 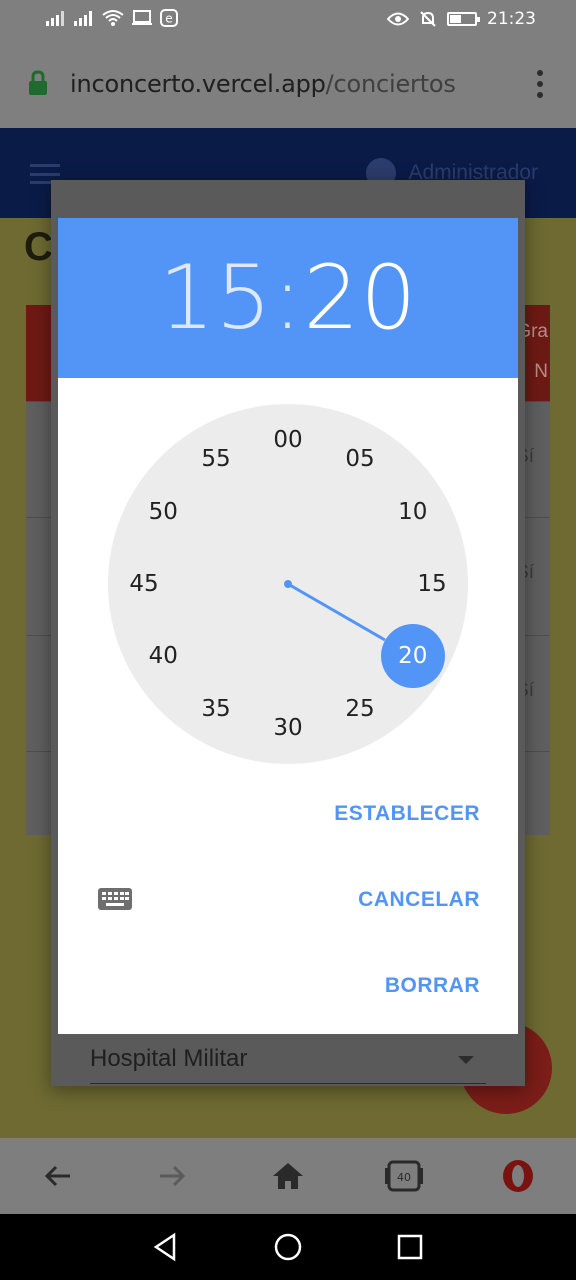 I want to click on minutes-display: 20, so click(x=360, y=297).